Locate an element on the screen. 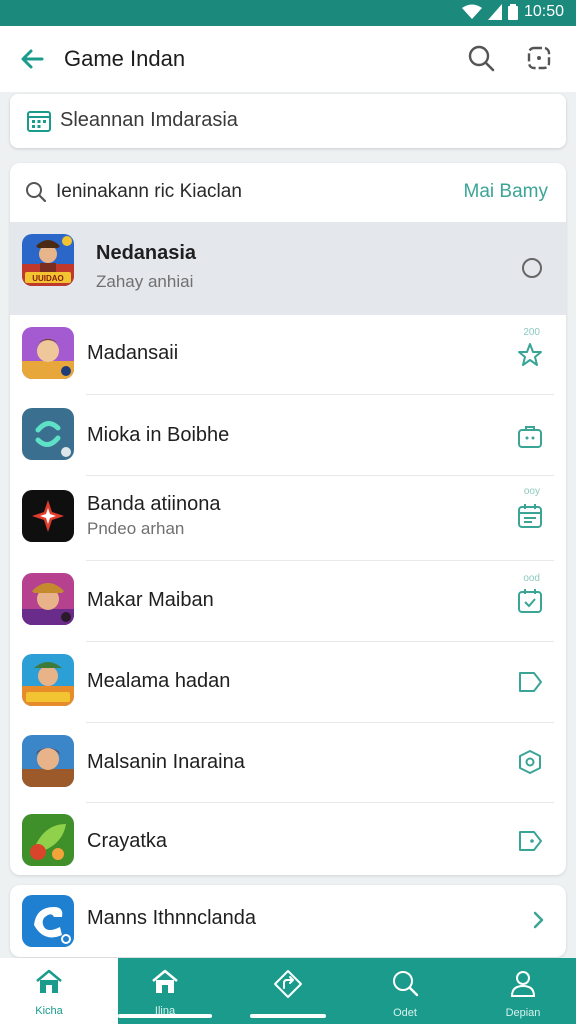 The width and height of the screenshot is (576, 1024). search-action-link: Mai Bamy is located at coordinates (506, 192).